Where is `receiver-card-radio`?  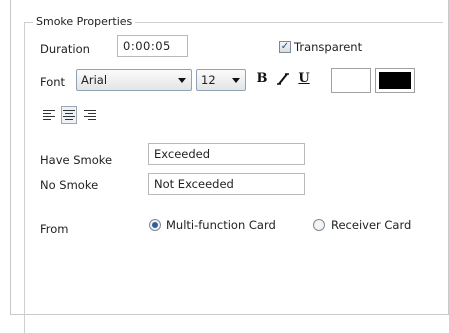 receiver-card-radio is located at coordinates (319, 225).